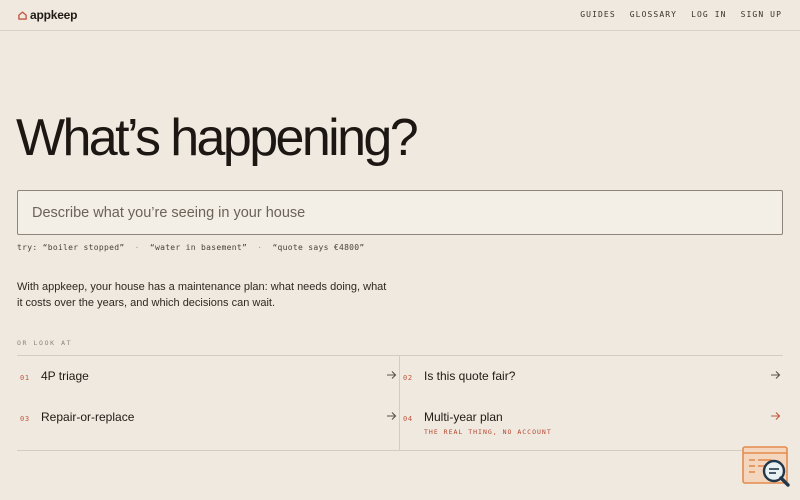 The image size is (800, 500). What do you see at coordinates (709, 14) in the screenshot?
I see `nav-log-in: LOG IN` at bounding box center [709, 14].